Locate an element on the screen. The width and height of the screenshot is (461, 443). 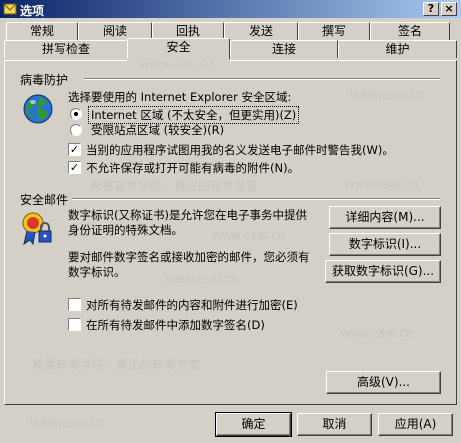
encrypt-label: 对所有待发邮件的内容和附件进行加密(E) is located at coordinates (192, 305).